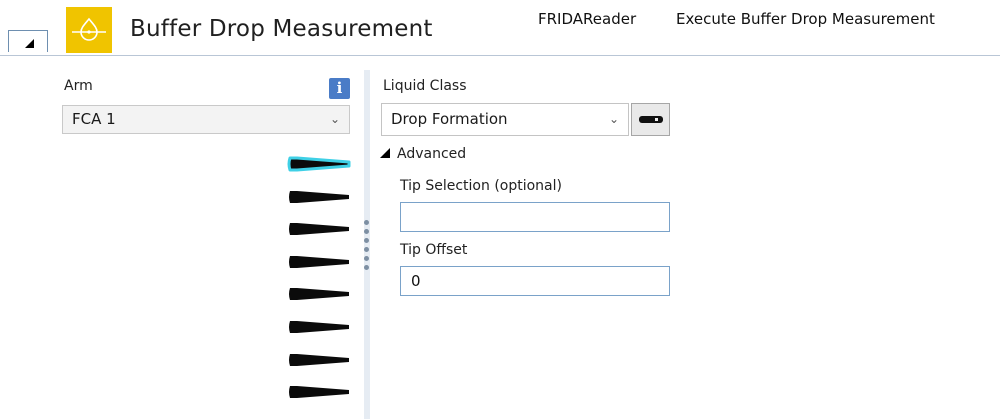  What do you see at coordinates (339, 88) in the screenshot?
I see `info-icon: i` at bounding box center [339, 88].